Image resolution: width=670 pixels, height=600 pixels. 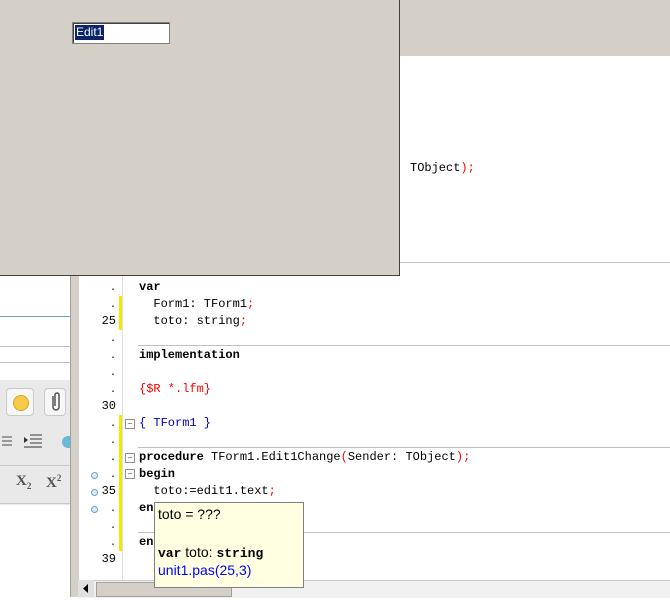 What do you see at coordinates (23, 482) in the screenshot?
I see `subscript-button: X2` at bounding box center [23, 482].